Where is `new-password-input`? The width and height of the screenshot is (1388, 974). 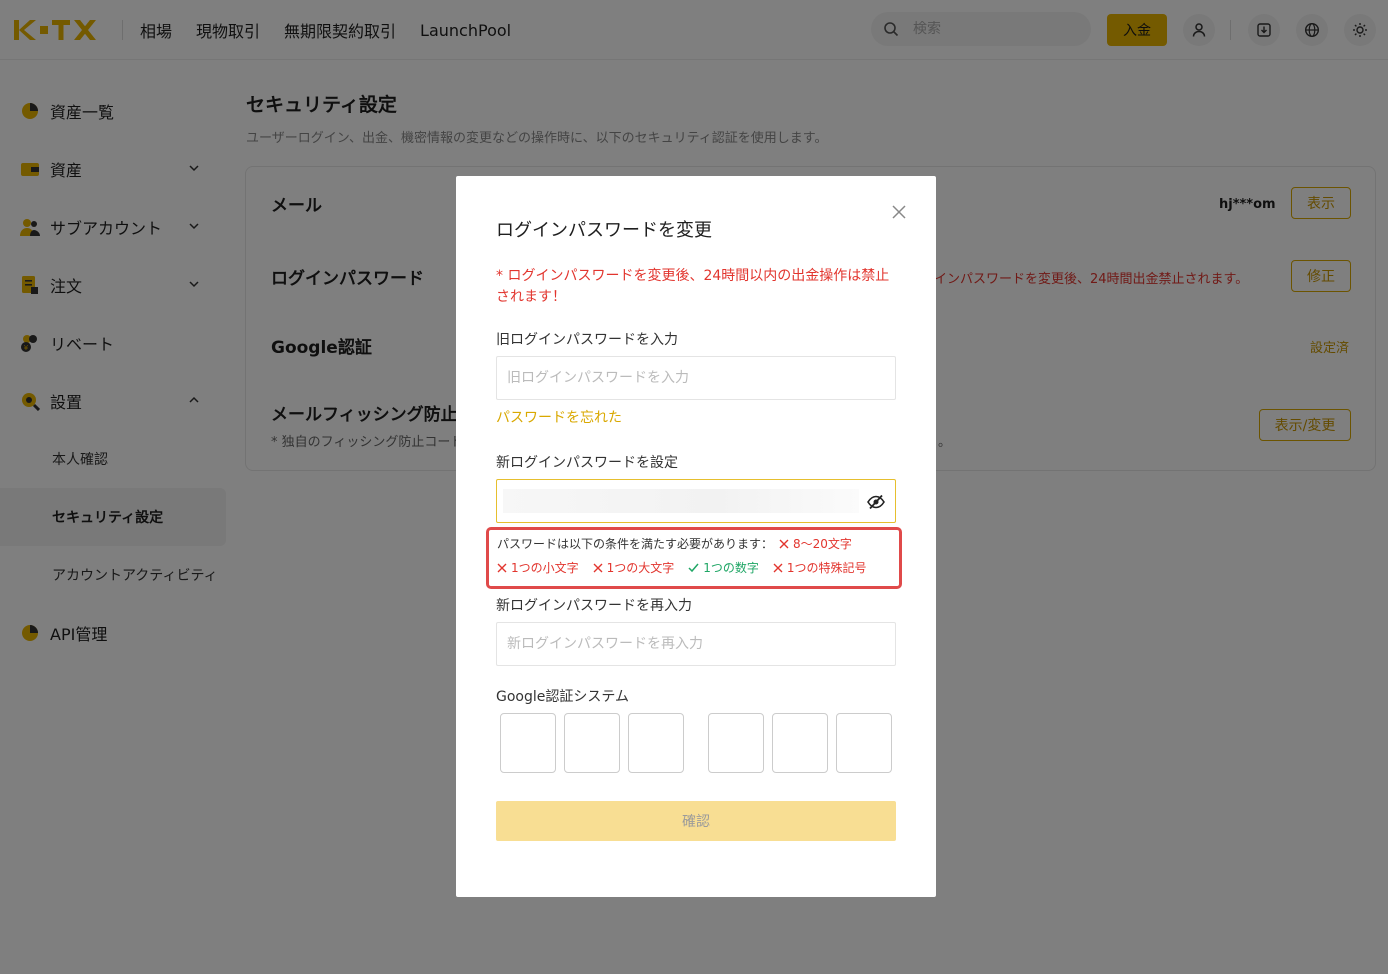
new-password-input is located at coordinates (696, 501).